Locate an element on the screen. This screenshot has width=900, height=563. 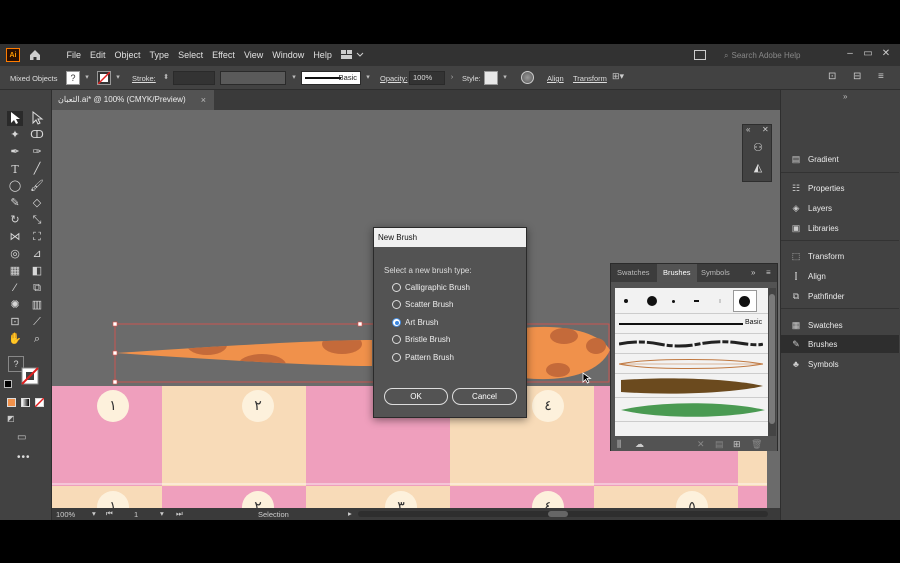
fill-stroke-indicator is located at coordinates (29, 375).